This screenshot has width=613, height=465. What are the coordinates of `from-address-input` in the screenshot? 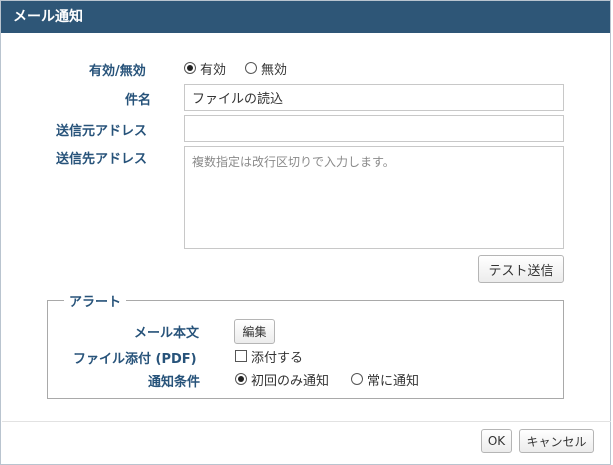 It's located at (374, 128).